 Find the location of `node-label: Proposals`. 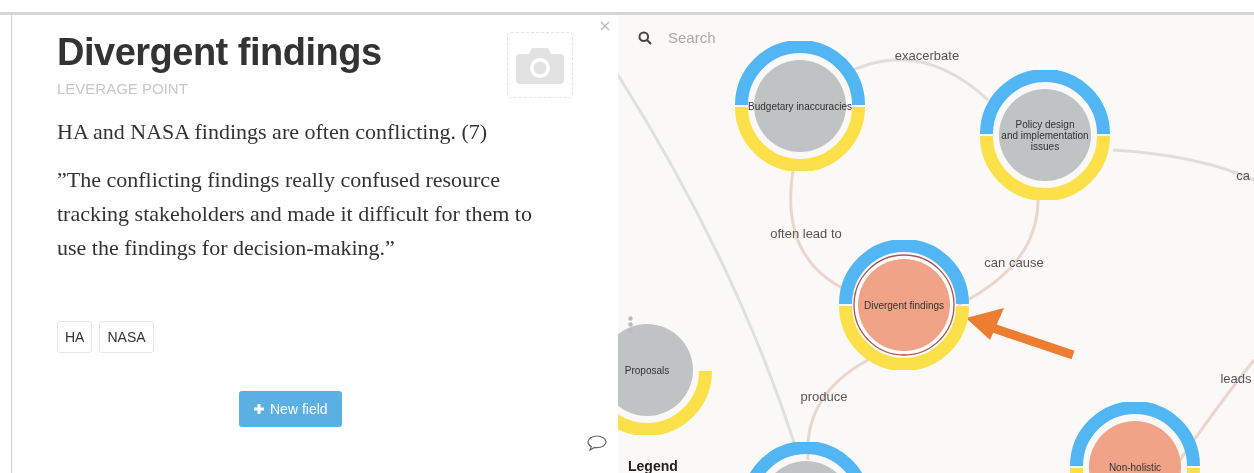

node-label: Proposals is located at coordinates (647, 370).